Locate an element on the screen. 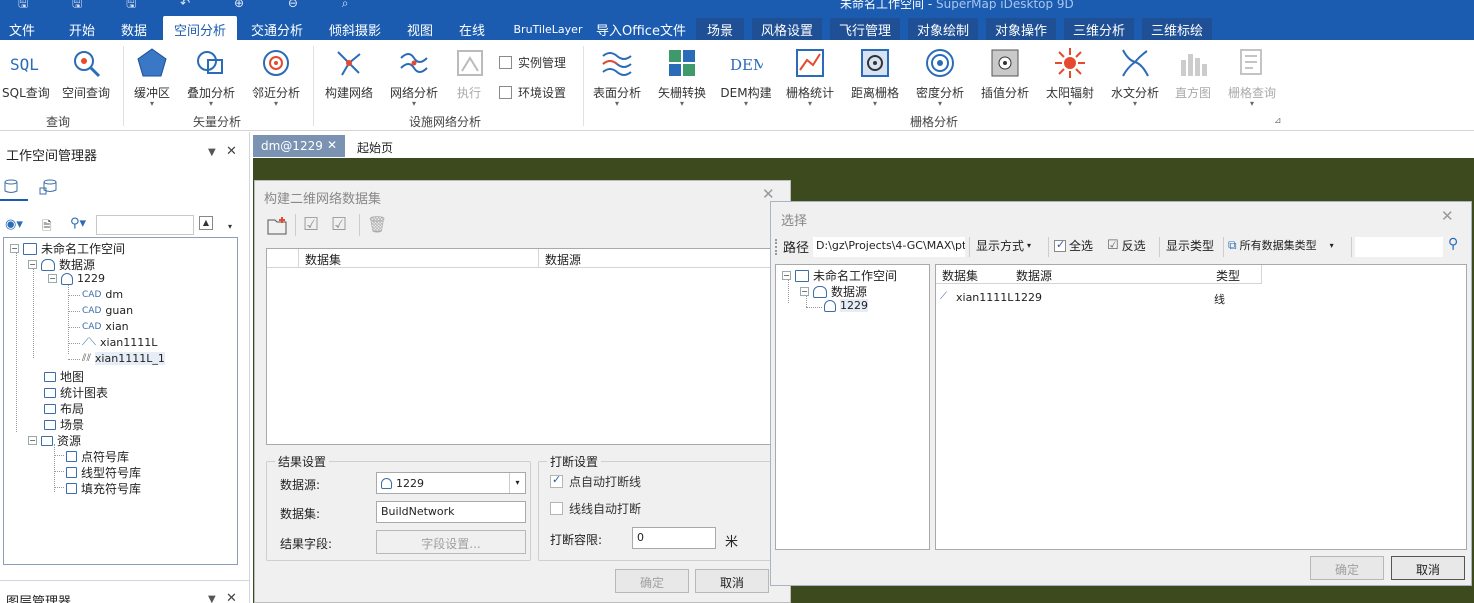  build-network-button: 构建网络 is located at coordinates (349, 73).